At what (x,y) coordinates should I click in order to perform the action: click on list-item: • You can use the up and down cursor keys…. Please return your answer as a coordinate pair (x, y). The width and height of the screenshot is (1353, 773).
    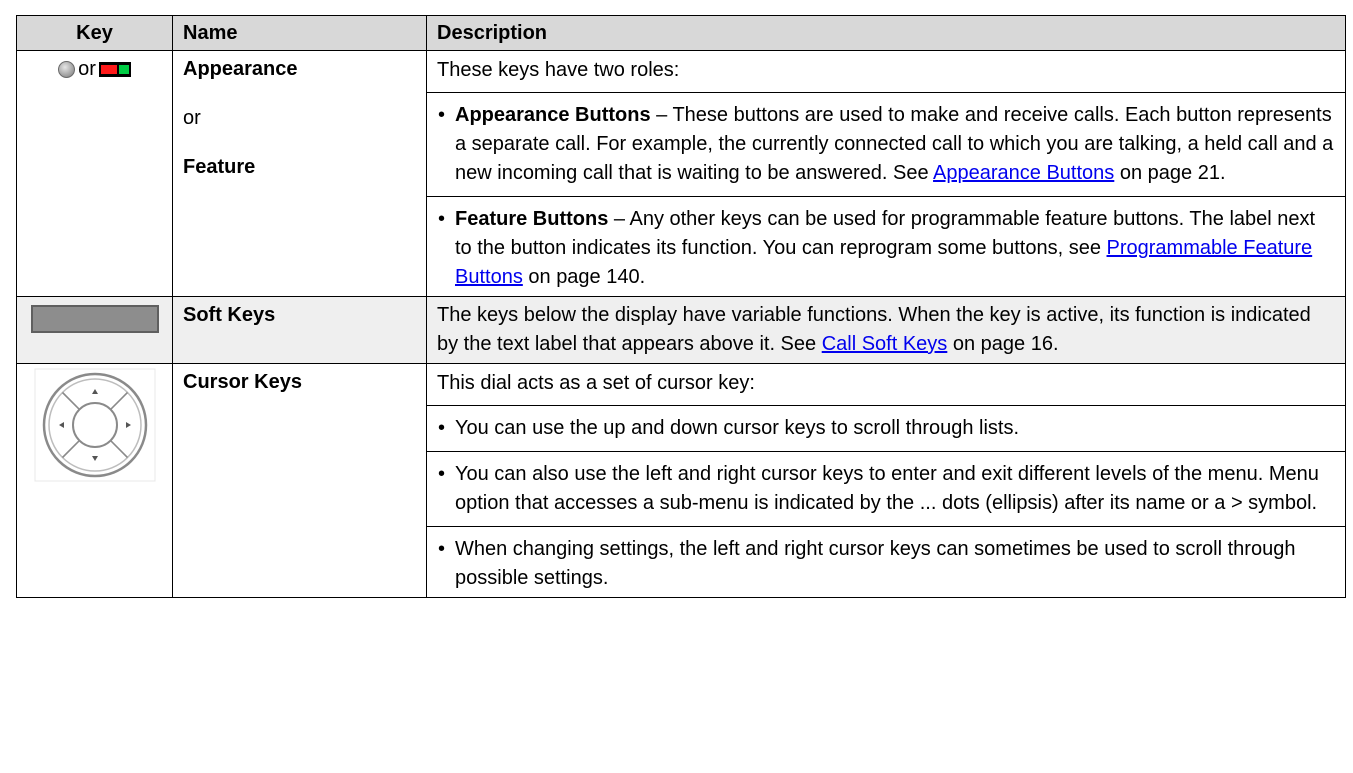
    Looking at the image, I should click on (886, 428).